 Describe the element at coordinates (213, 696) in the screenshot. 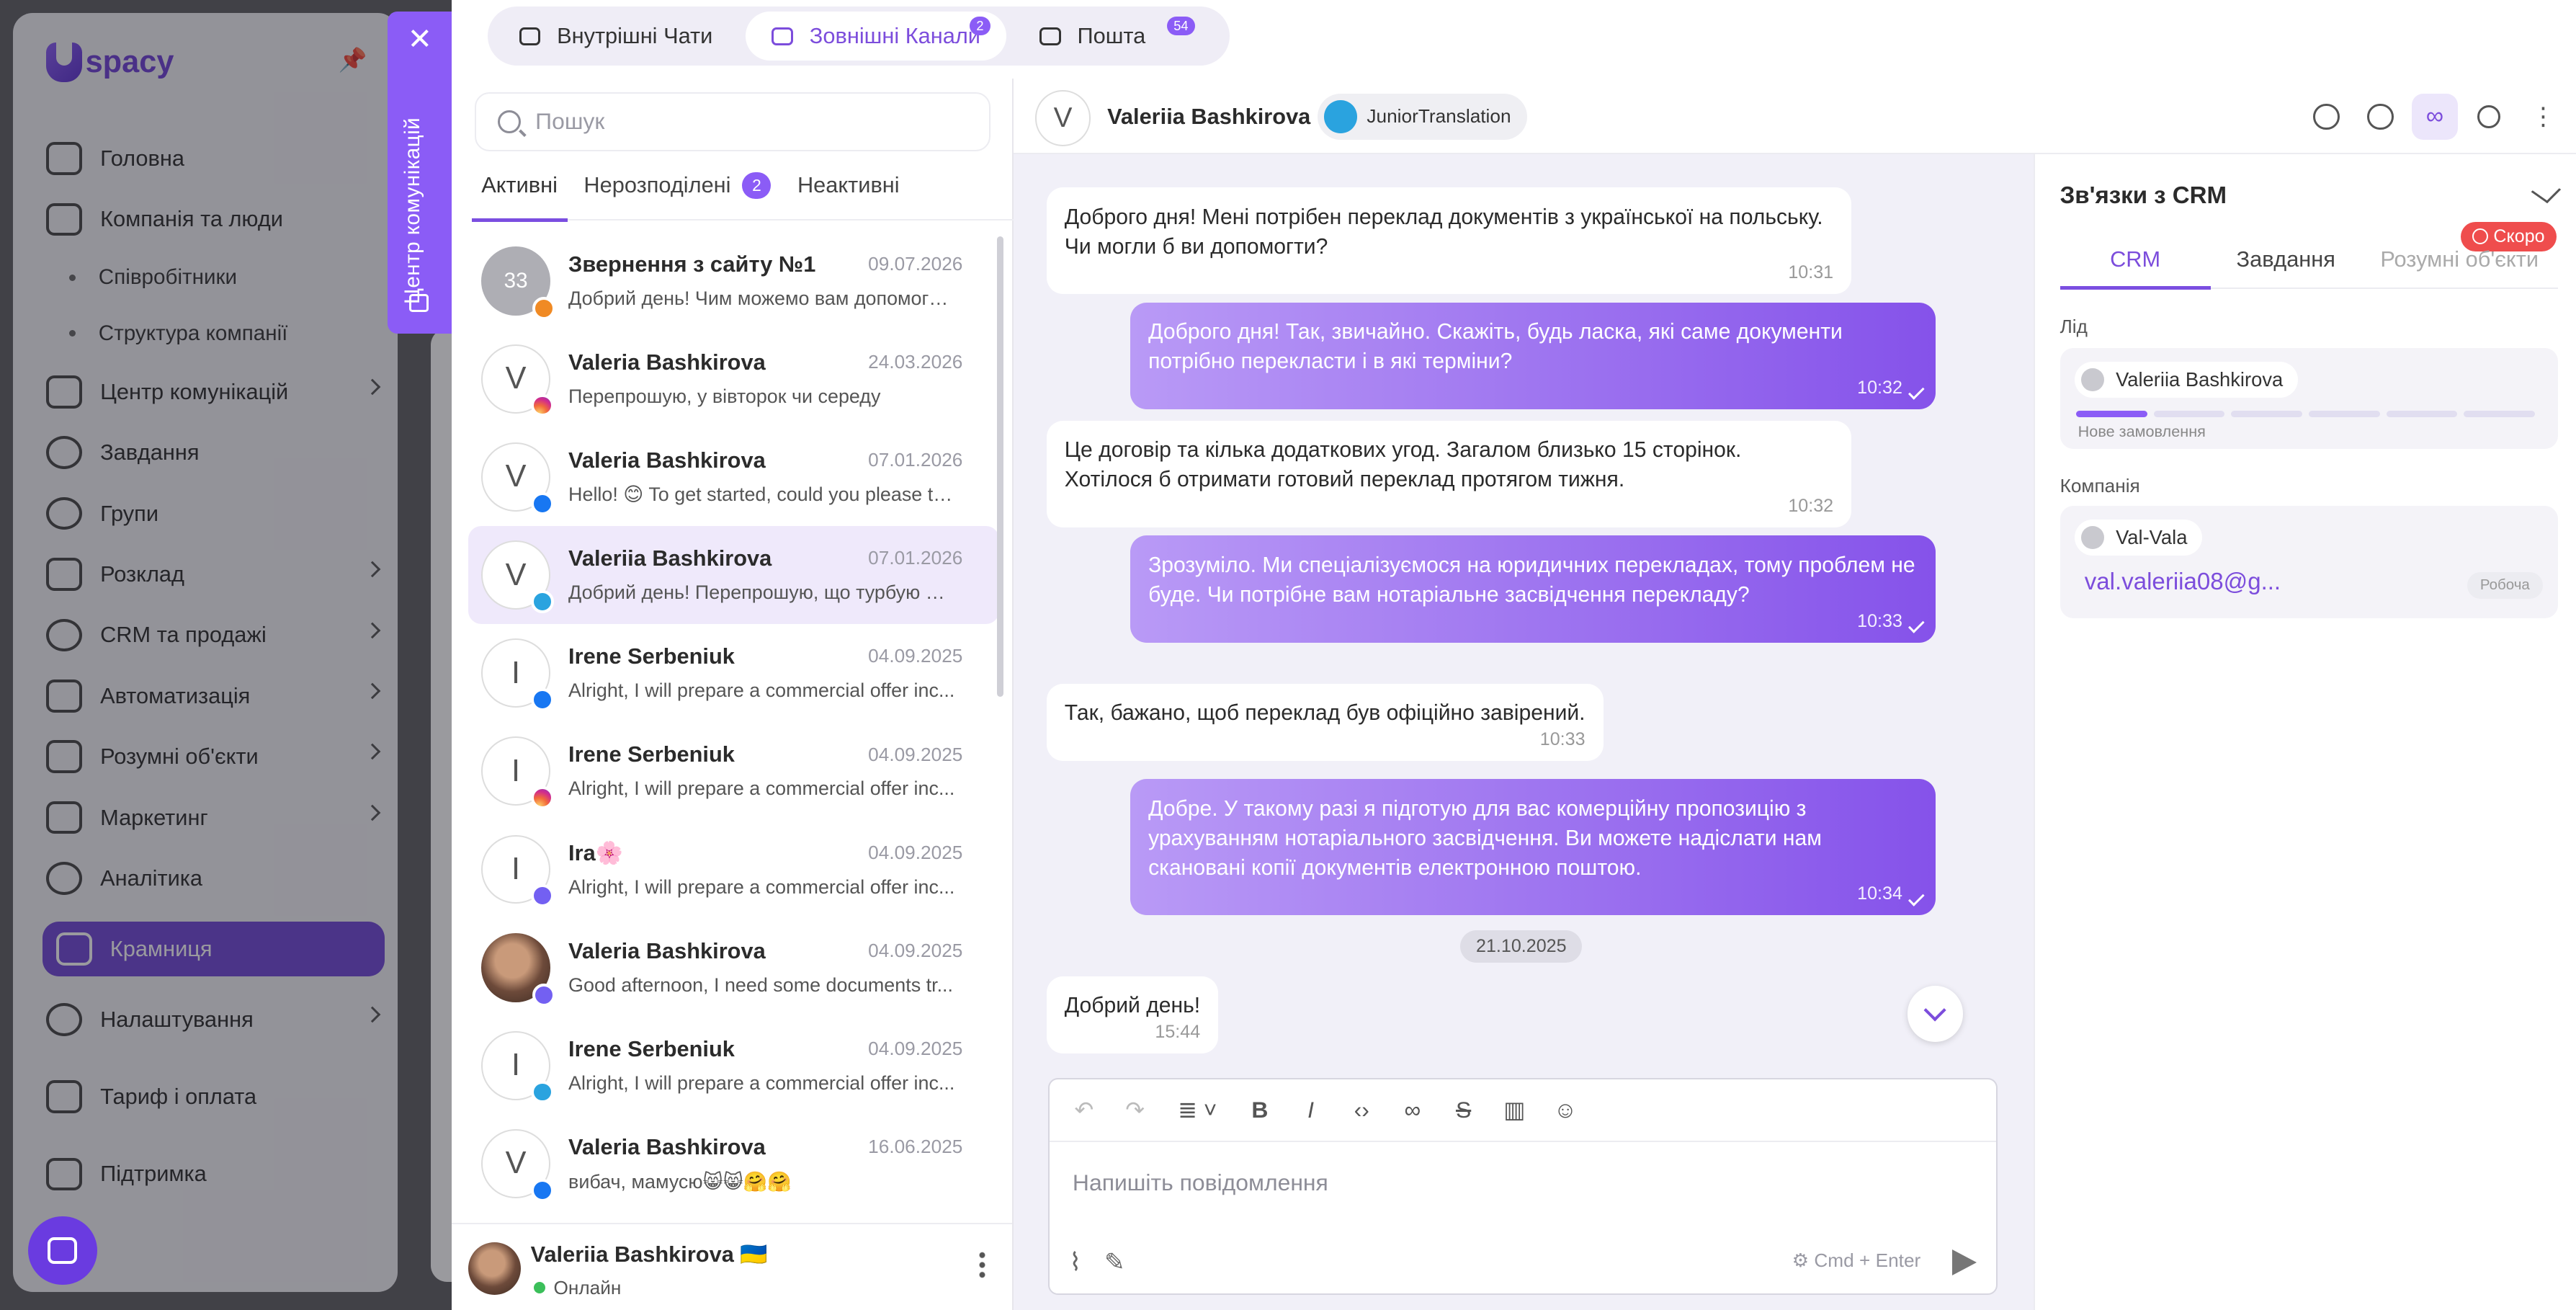

I see `nav-automation: Автоматизація` at that location.